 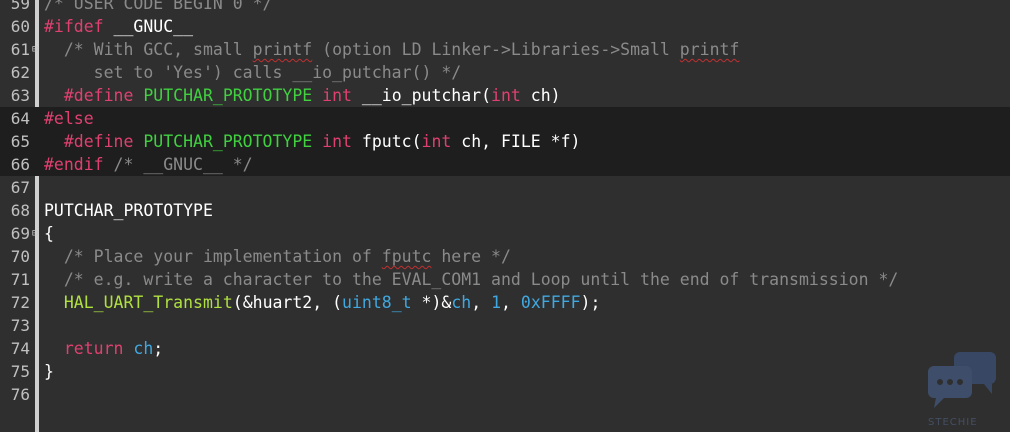 I want to click on line-number: 69, so click(x=20, y=233).